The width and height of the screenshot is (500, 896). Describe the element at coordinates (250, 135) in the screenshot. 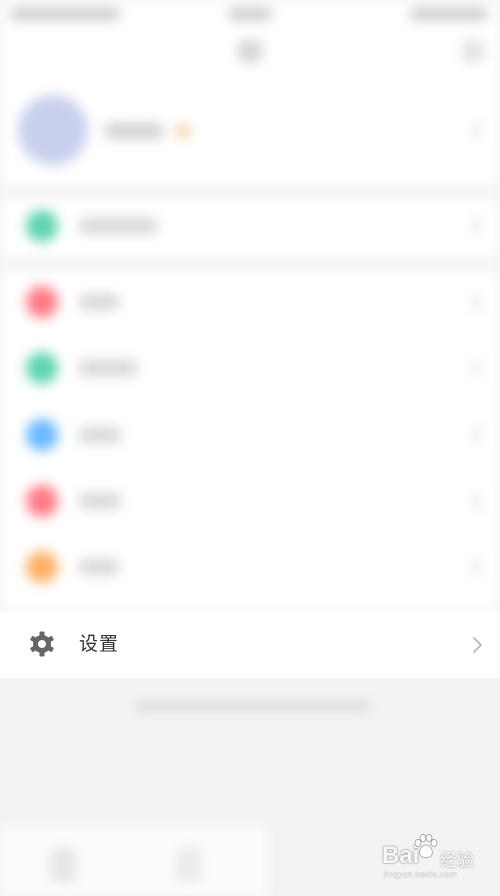

I see `profile-header` at that location.